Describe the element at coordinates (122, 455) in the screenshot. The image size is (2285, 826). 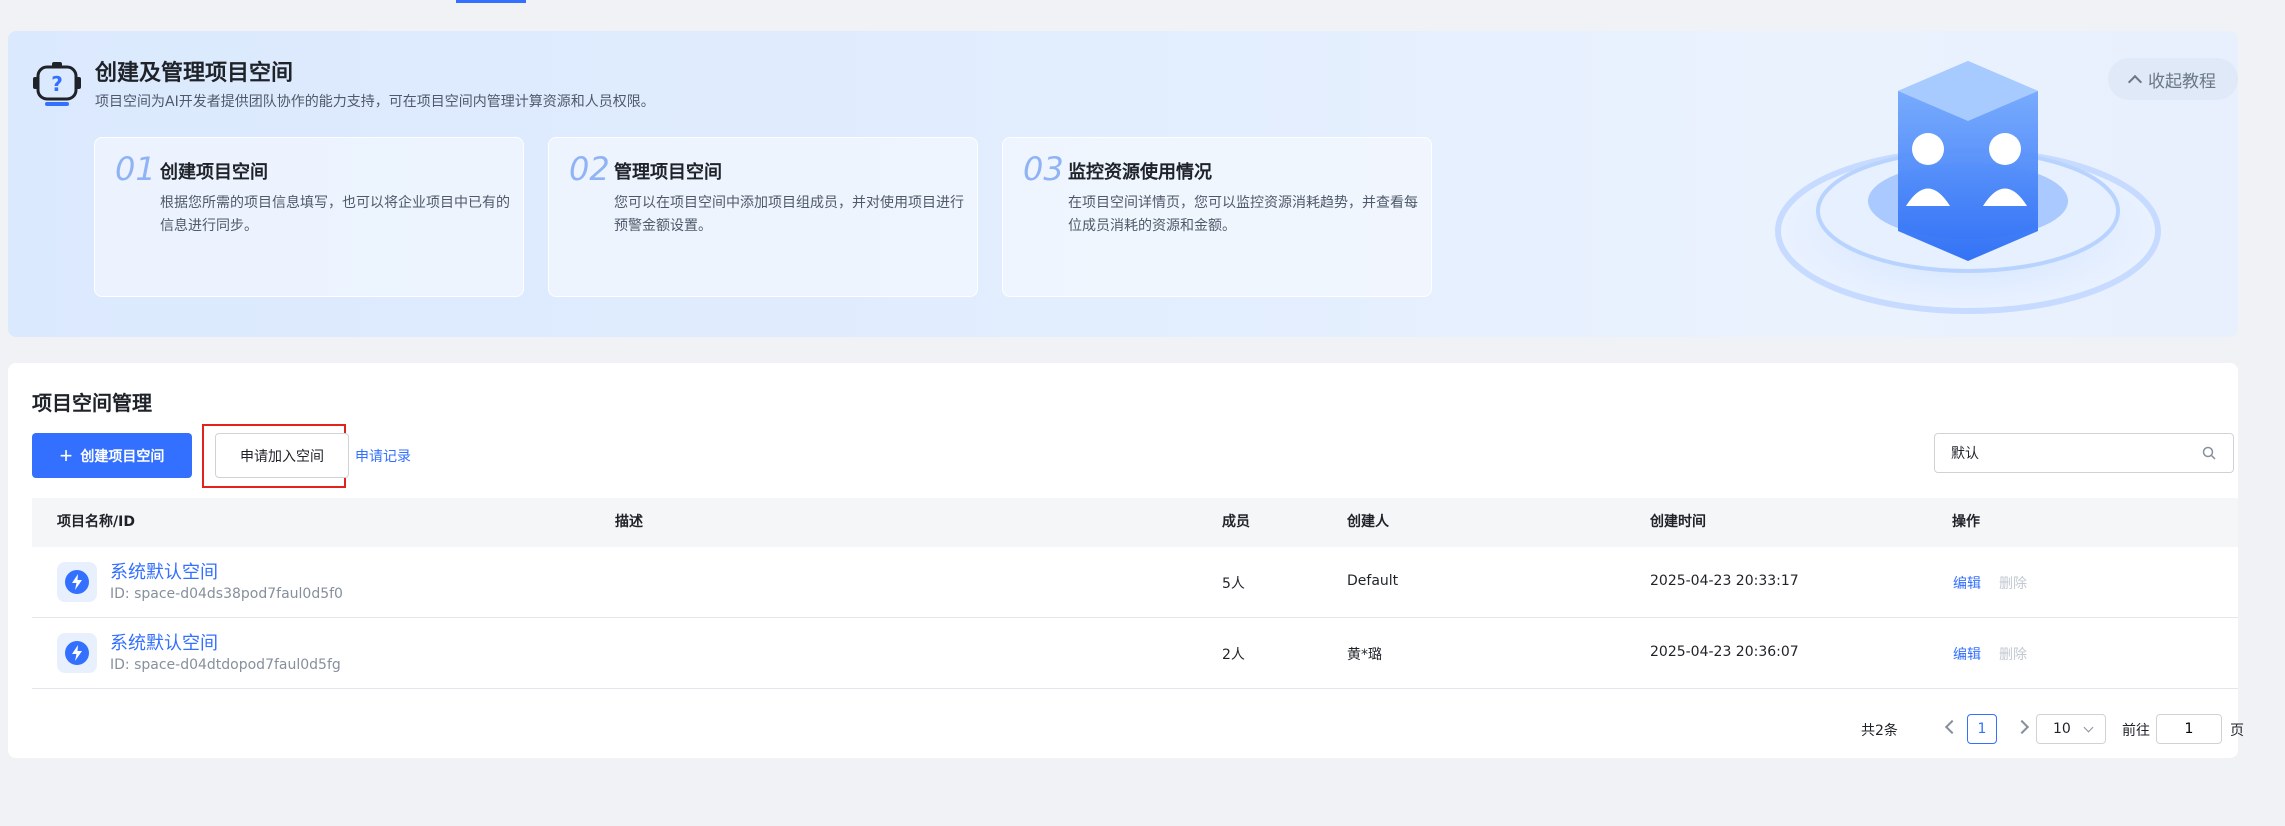
I see `create-project-space-label: 创建项目空间` at that location.